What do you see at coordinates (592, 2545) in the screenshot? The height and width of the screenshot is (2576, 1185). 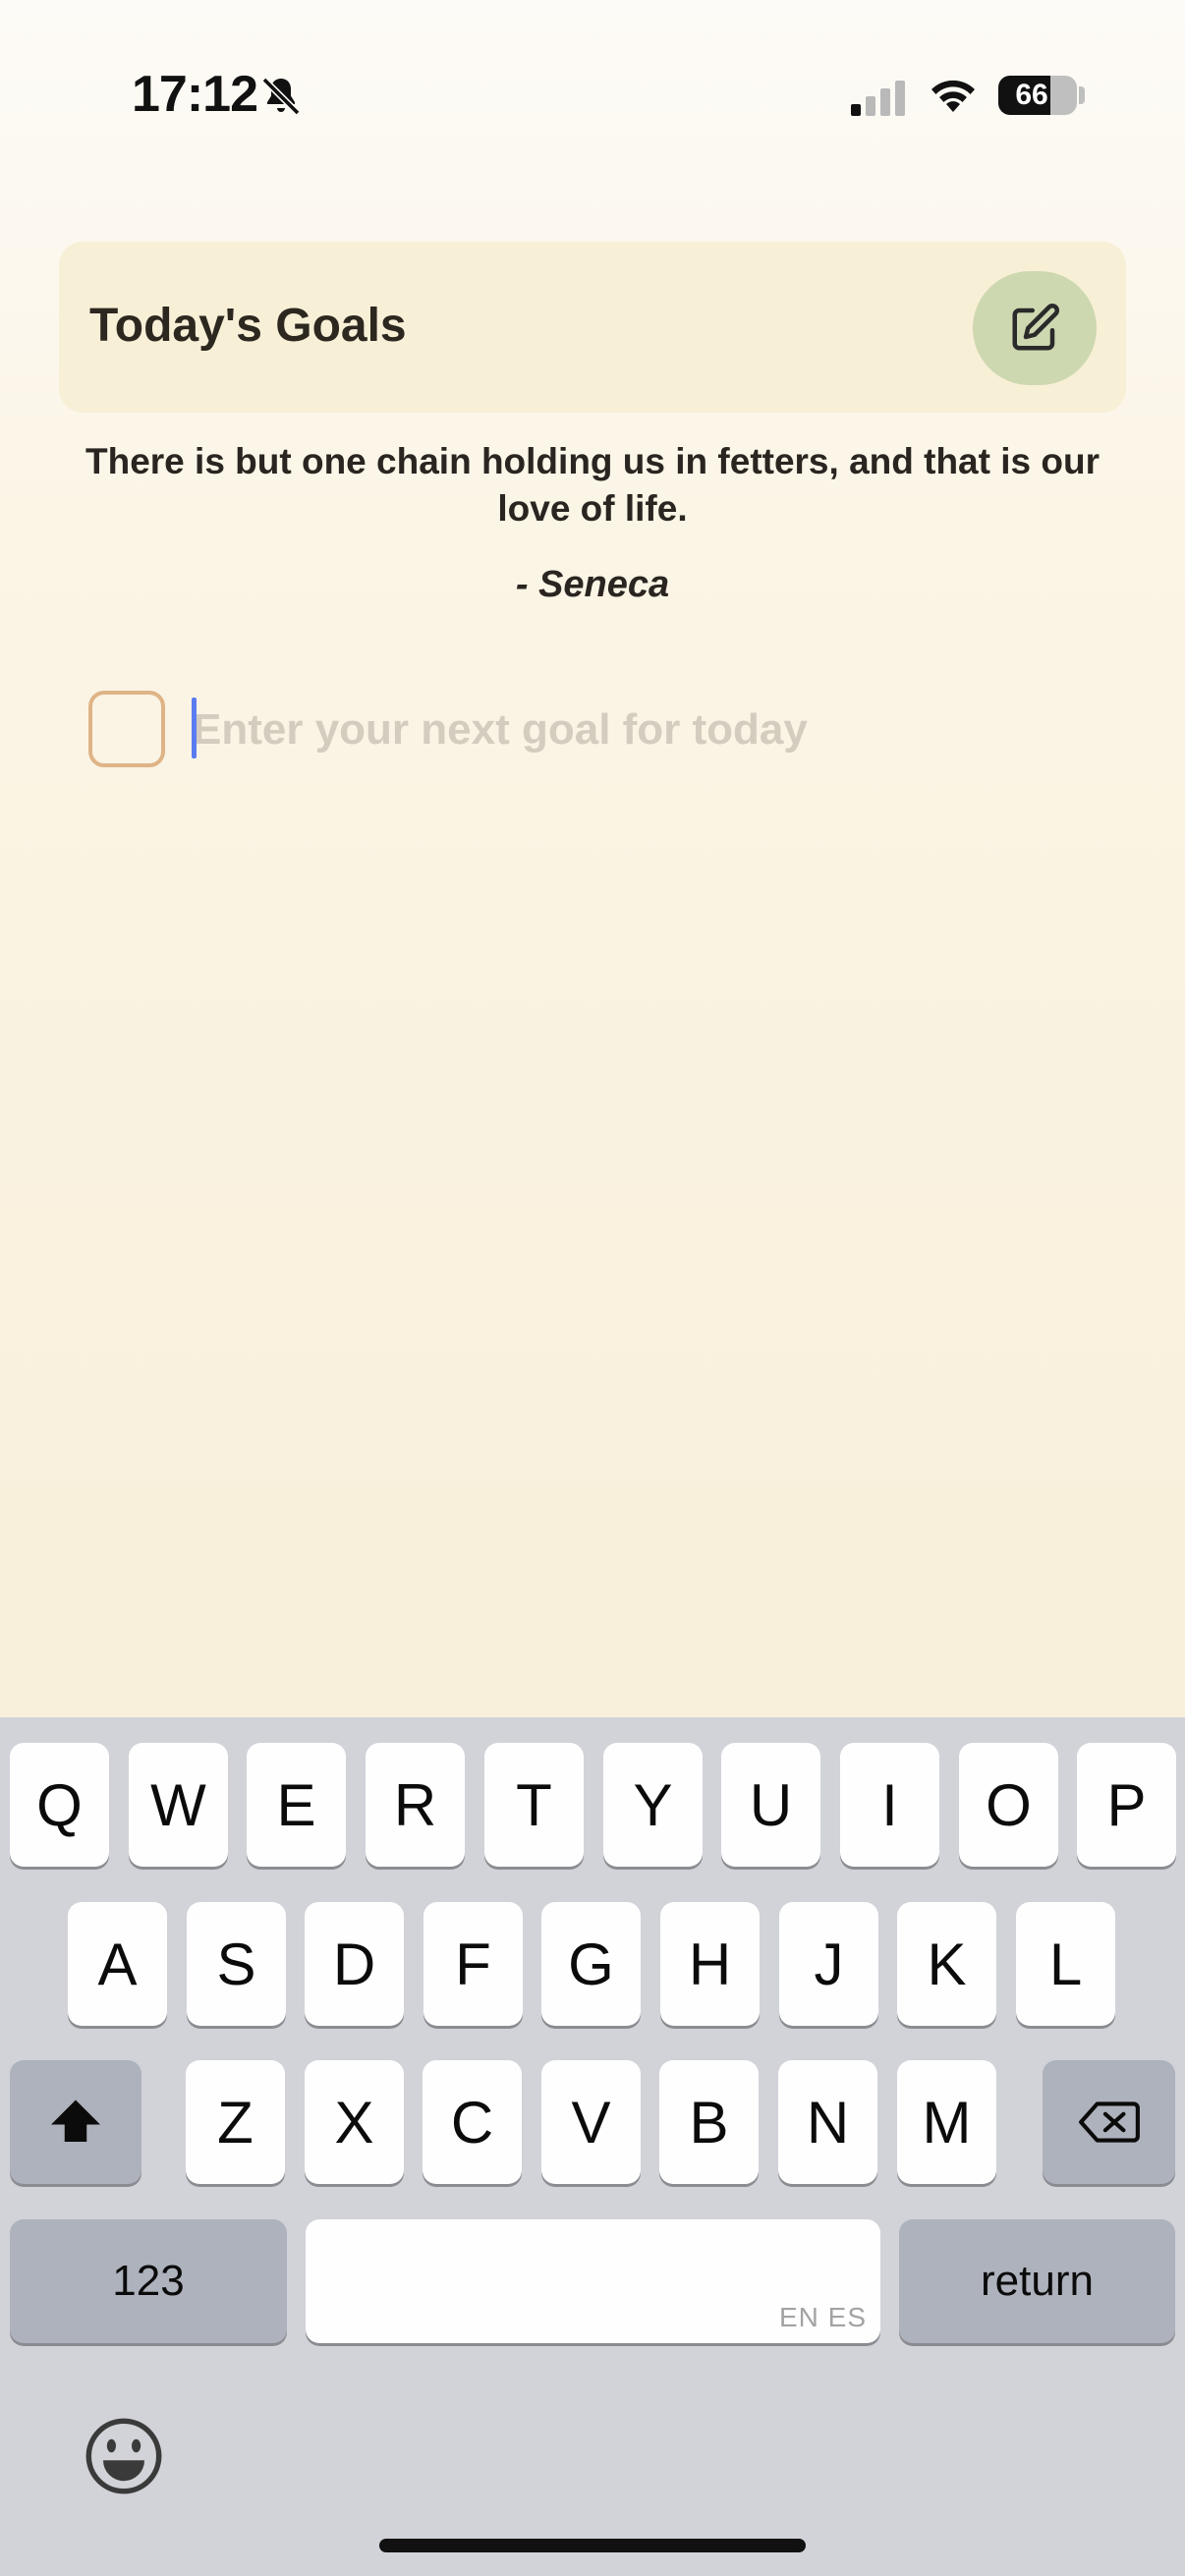 I see `home-indicator` at bounding box center [592, 2545].